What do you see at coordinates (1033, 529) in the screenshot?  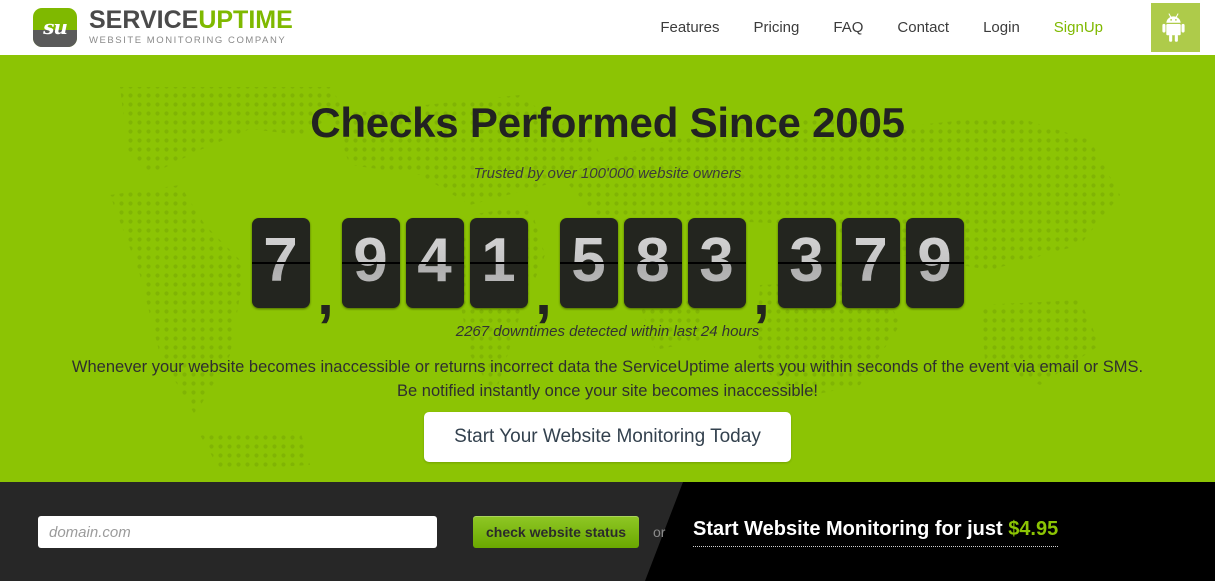 I see `offer-price: $4.95` at bounding box center [1033, 529].